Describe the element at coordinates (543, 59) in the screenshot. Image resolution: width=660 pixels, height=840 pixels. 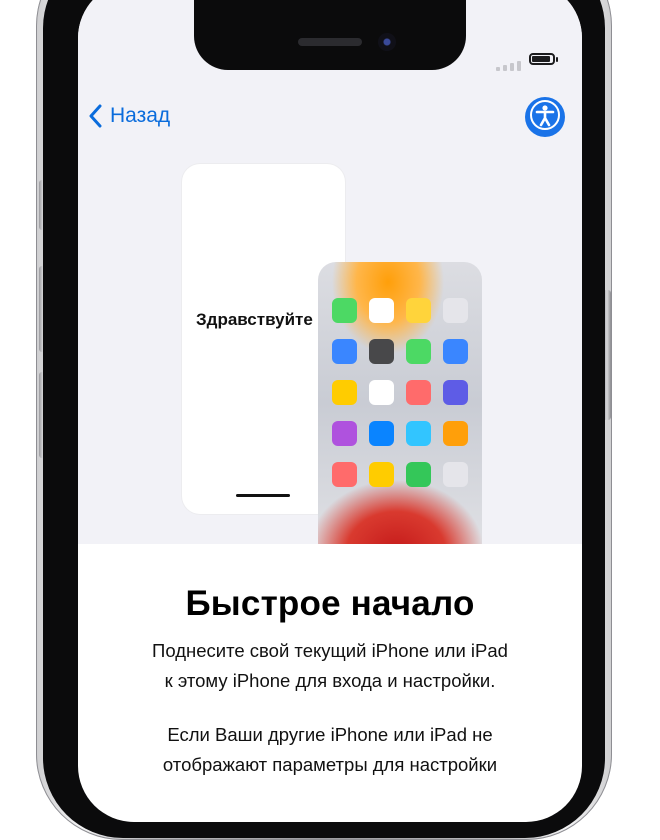
I see `battery-icon` at that location.